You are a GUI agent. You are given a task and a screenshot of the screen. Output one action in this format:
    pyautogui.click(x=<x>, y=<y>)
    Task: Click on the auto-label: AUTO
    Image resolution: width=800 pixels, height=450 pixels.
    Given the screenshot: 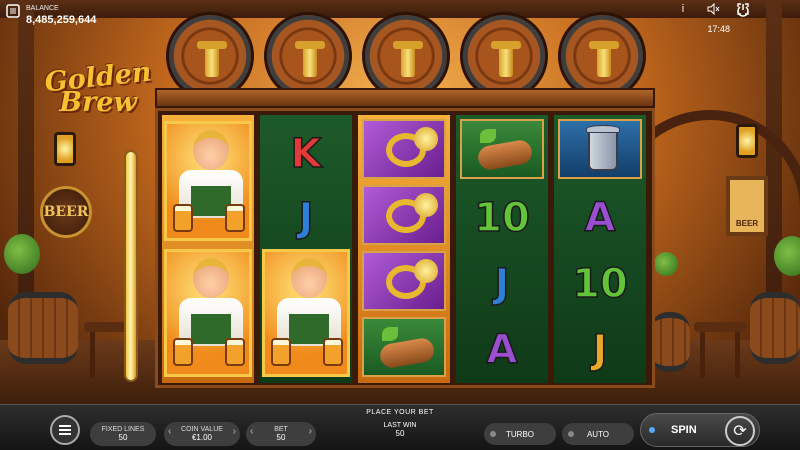 What is the action you would take?
    pyautogui.click(x=598, y=434)
    